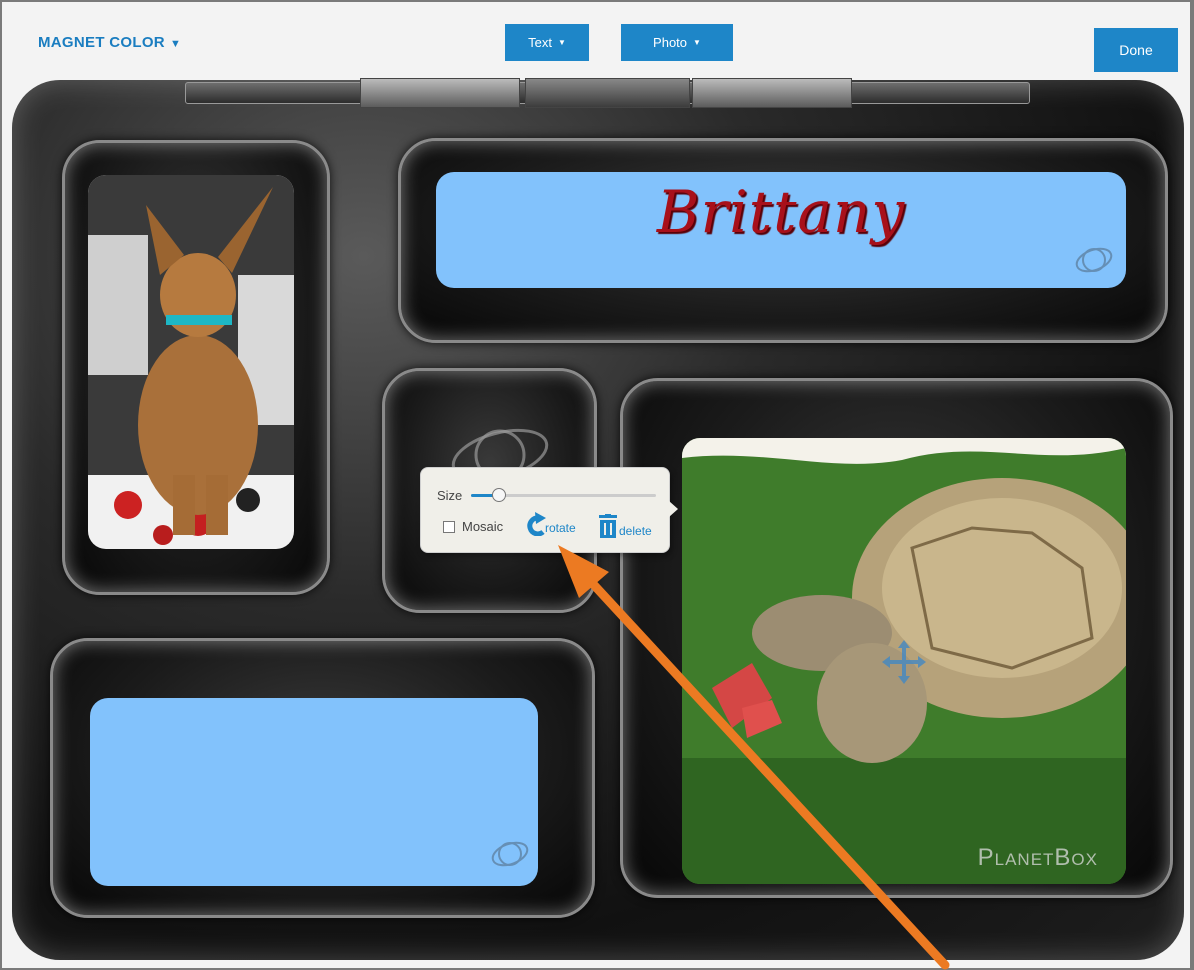 The width and height of the screenshot is (1194, 970). What do you see at coordinates (314, 792) in the screenshot?
I see `blank-magnet` at bounding box center [314, 792].